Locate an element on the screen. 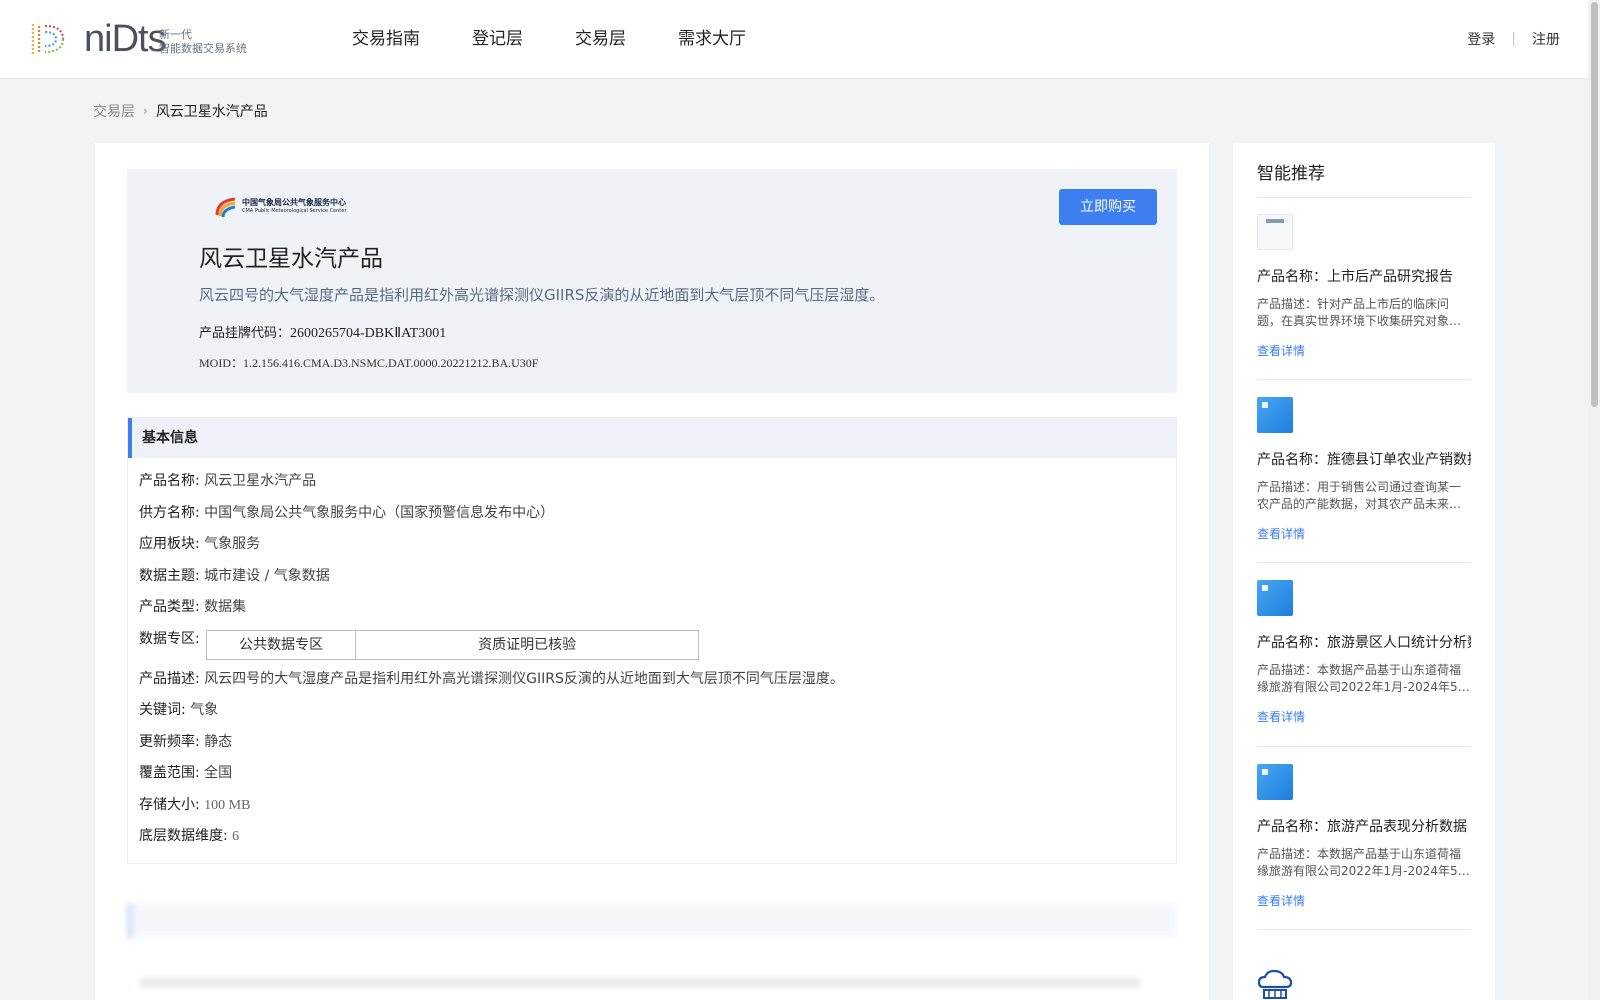 The width and height of the screenshot is (1600, 1000). blurred-text-line is located at coordinates (640, 983).